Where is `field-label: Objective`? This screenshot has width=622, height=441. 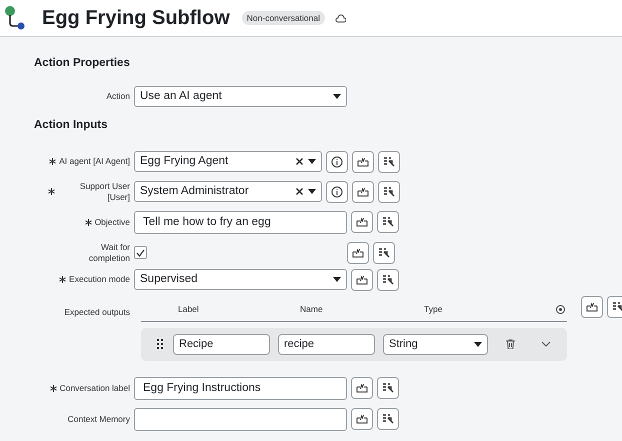
field-label: Objective is located at coordinates (112, 222).